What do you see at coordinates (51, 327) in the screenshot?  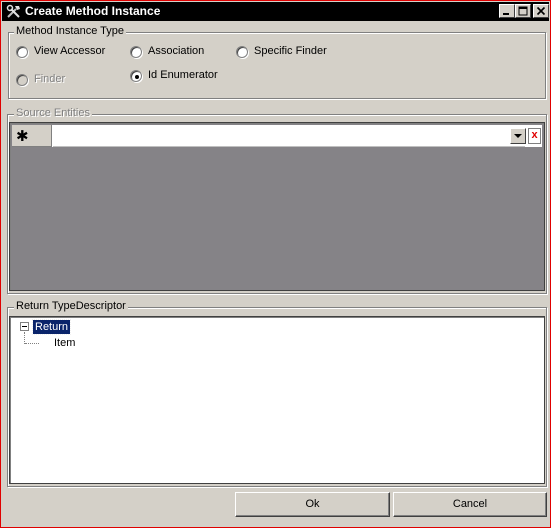 I see `tree-node-return: Return` at bounding box center [51, 327].